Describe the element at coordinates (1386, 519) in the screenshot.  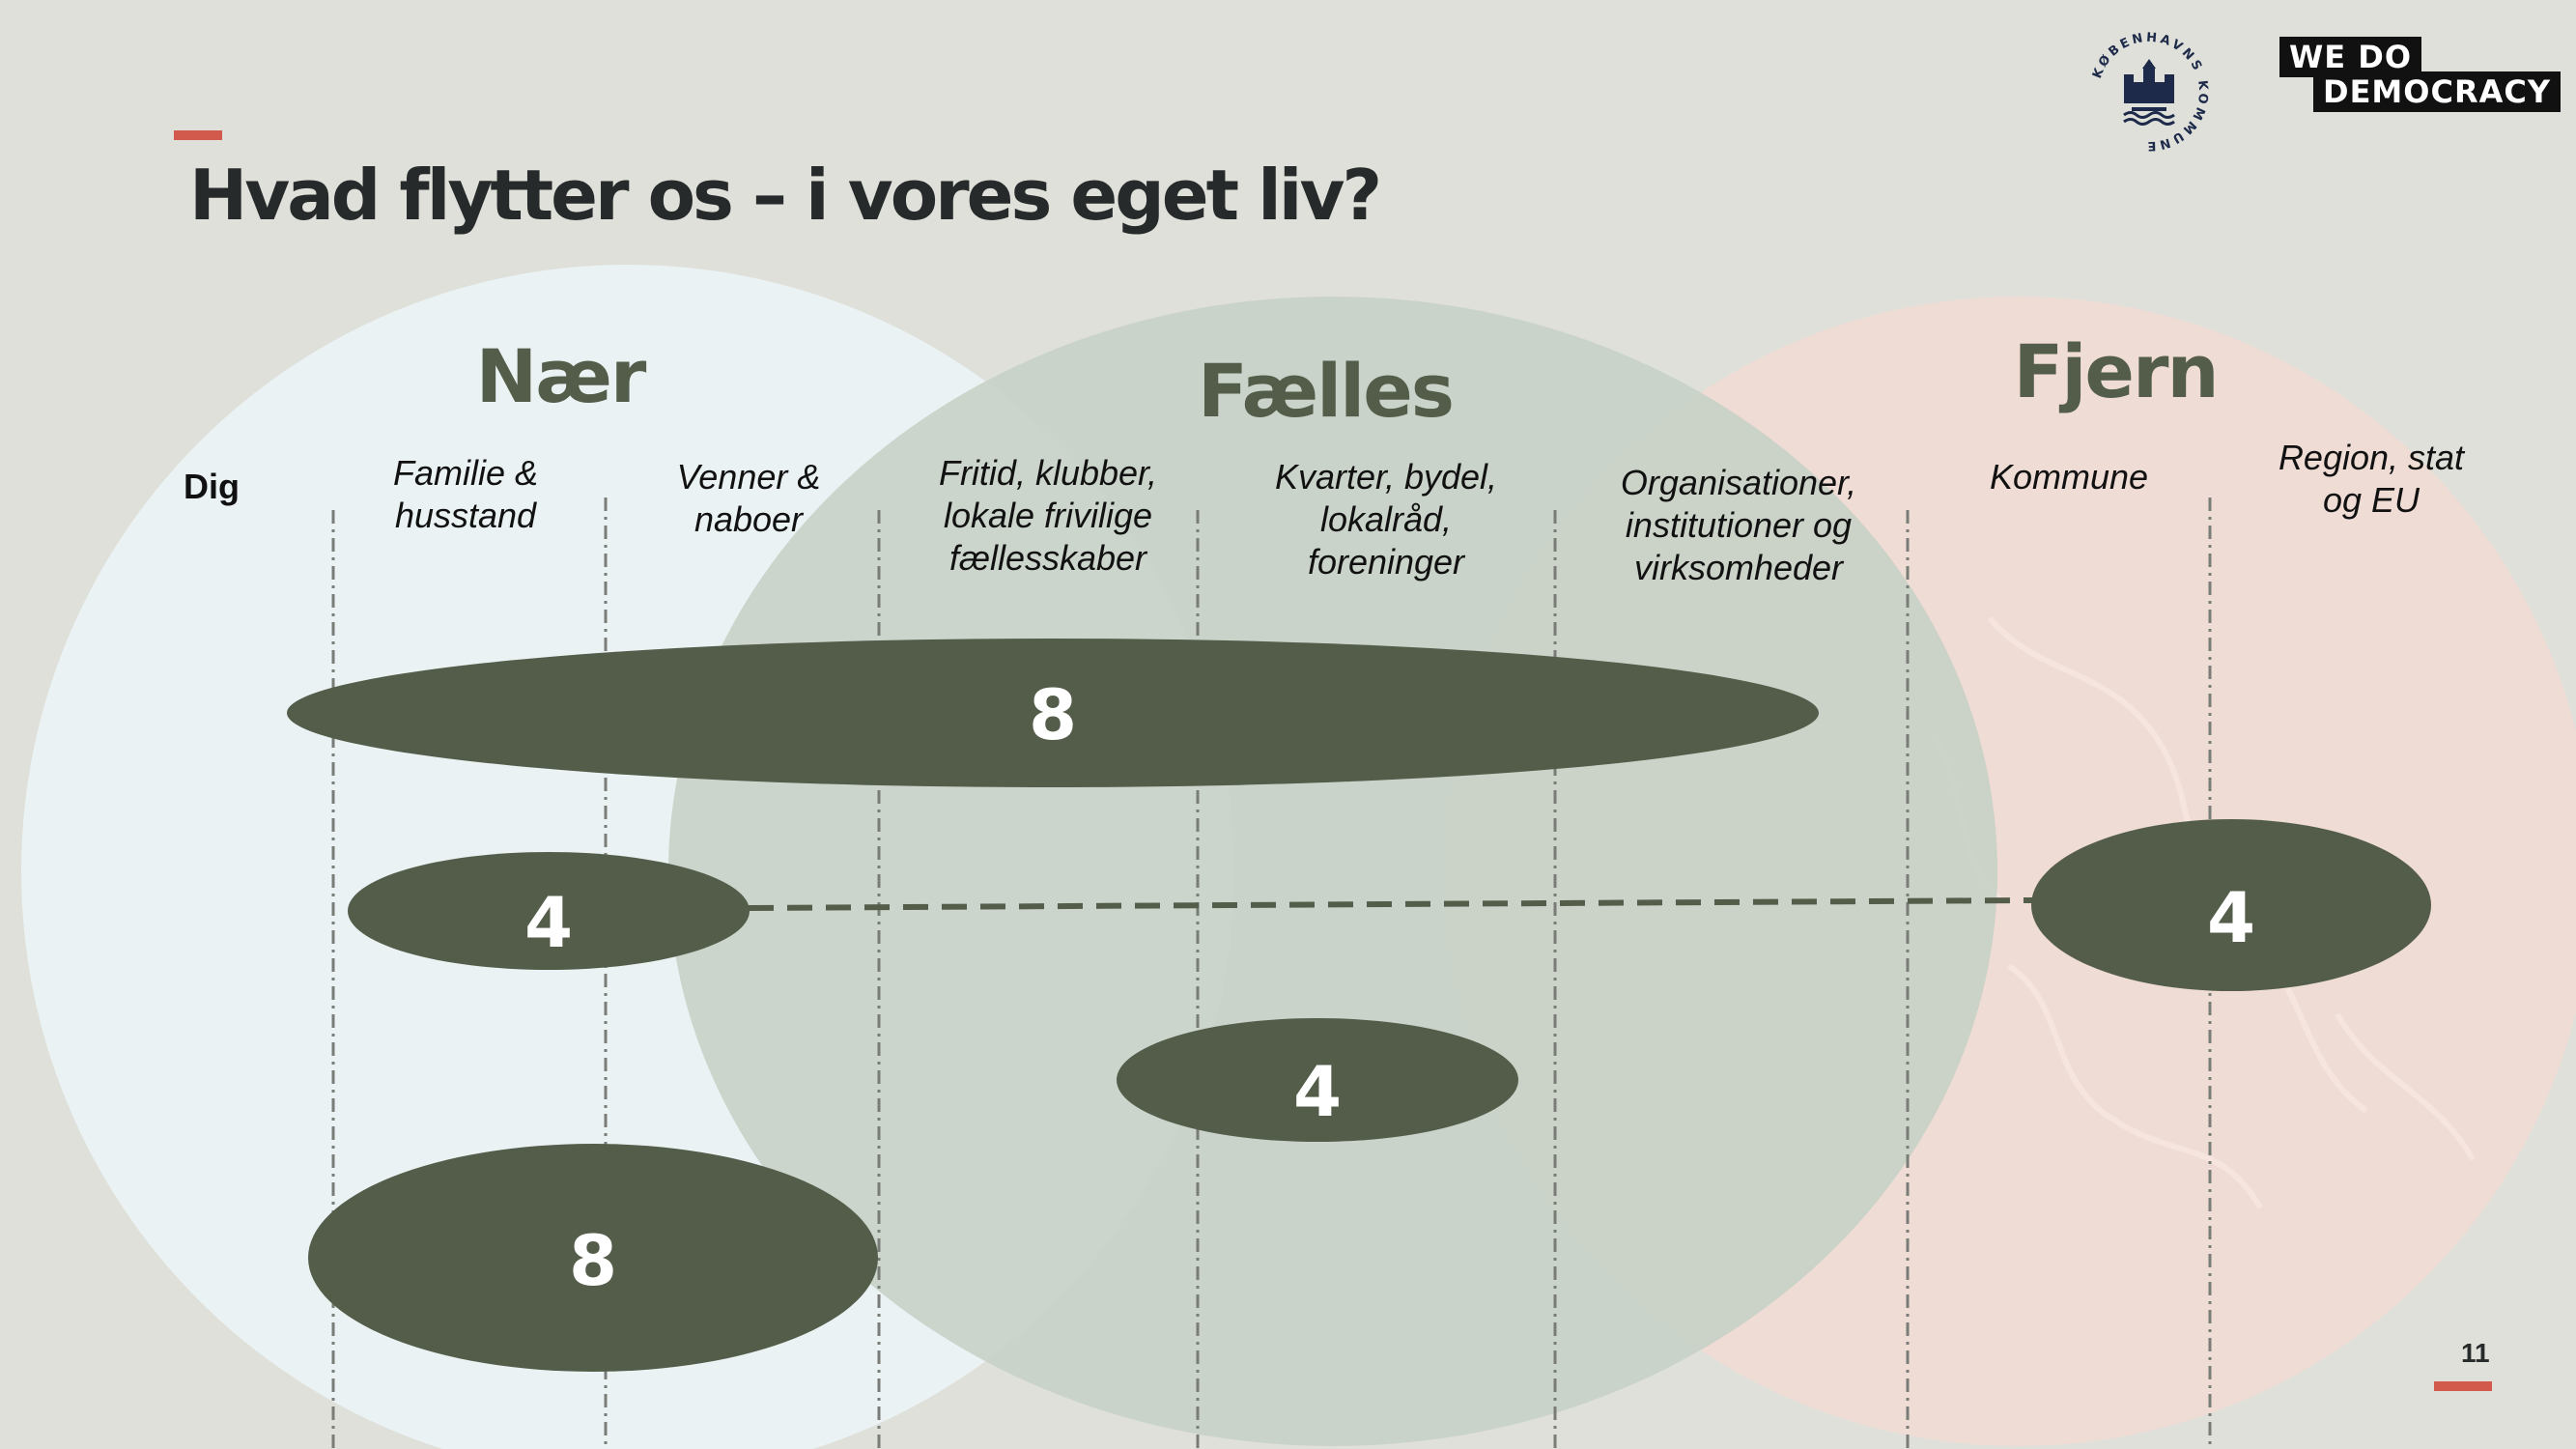
I see `column-label-kvarter: Kvarter, bydel, lokalråd, foreninger` at that location.